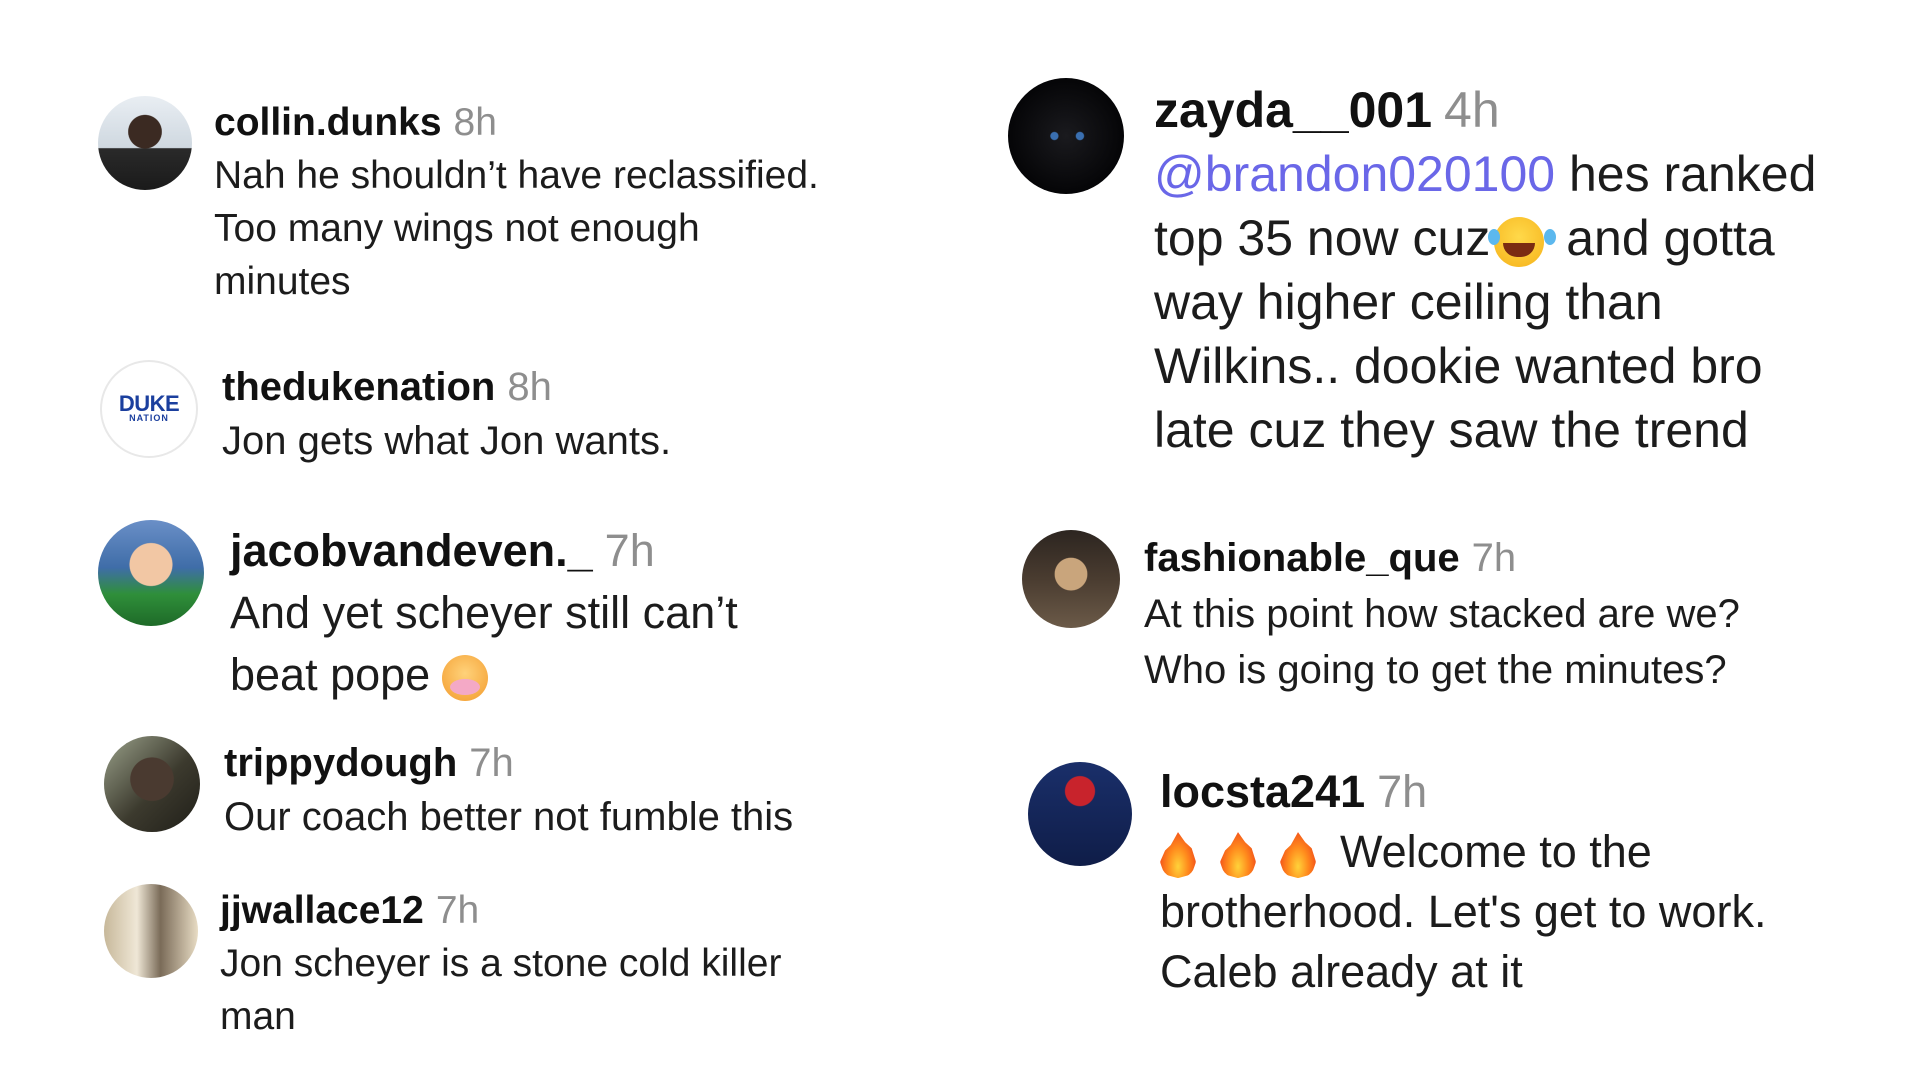 The height and width of the screenshot is (1080, 1920). Describe the element at coordinates (340, 763) in the screenshot. I see `username: trippydough` at that location.